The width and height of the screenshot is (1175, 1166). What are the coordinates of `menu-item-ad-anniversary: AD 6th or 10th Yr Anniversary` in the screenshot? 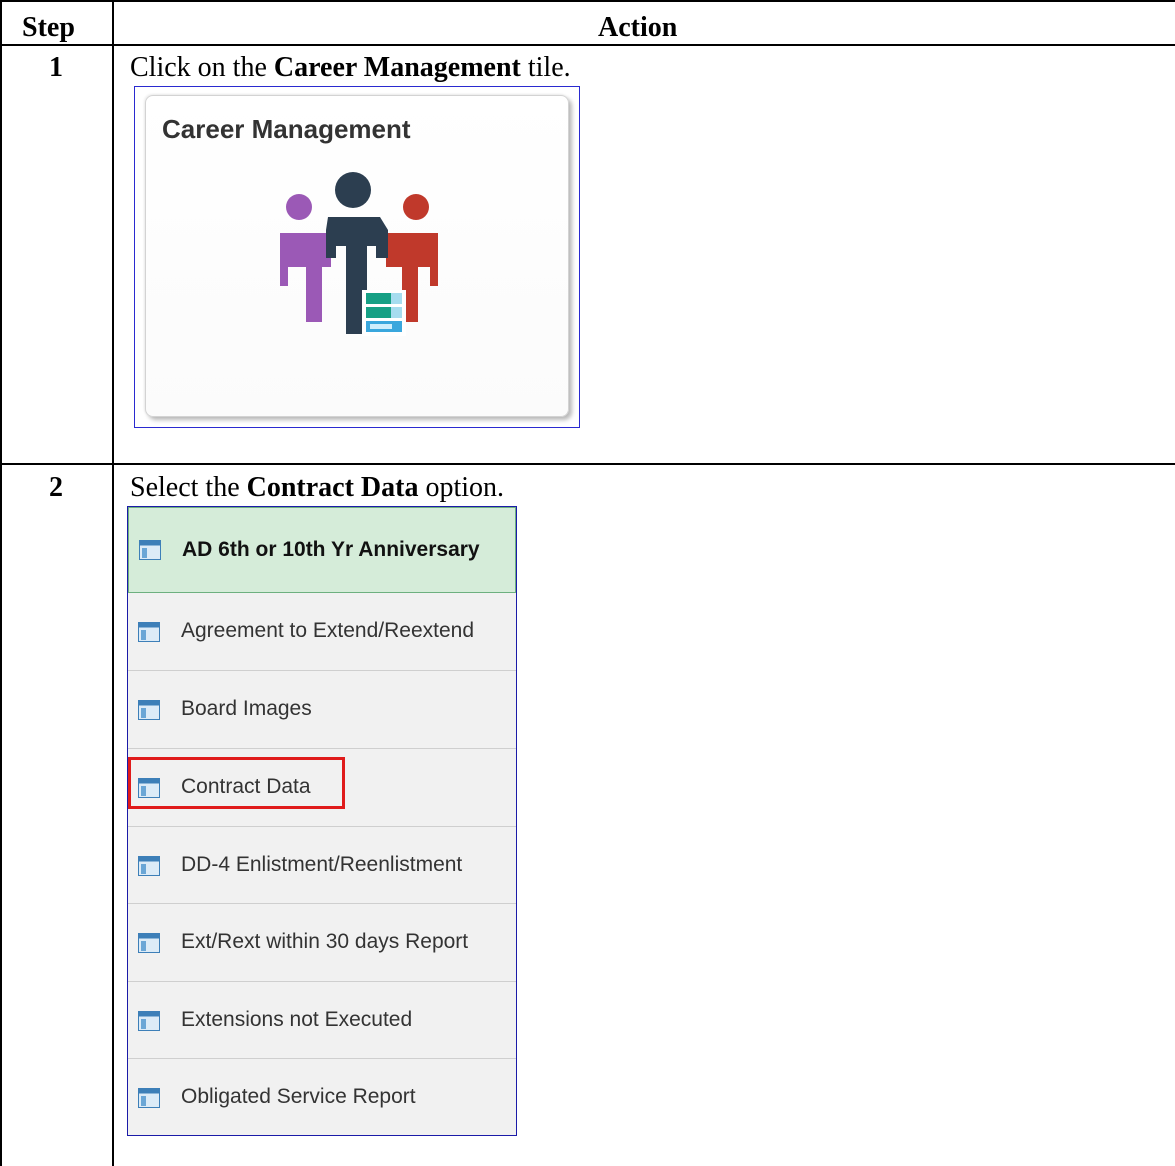 It's located at (322, 550).